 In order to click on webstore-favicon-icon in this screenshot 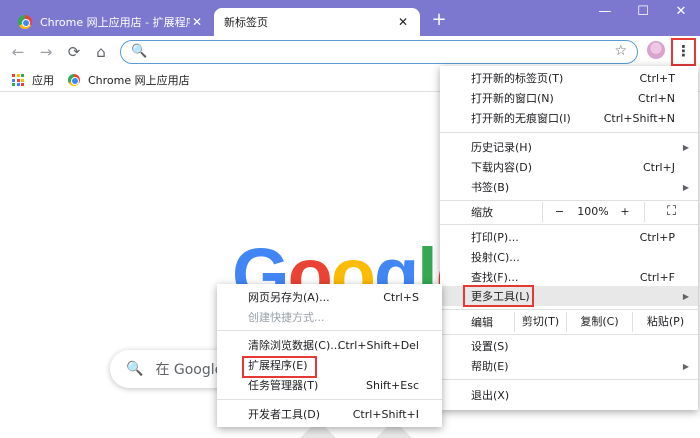, I will do `click(25, 22)`.